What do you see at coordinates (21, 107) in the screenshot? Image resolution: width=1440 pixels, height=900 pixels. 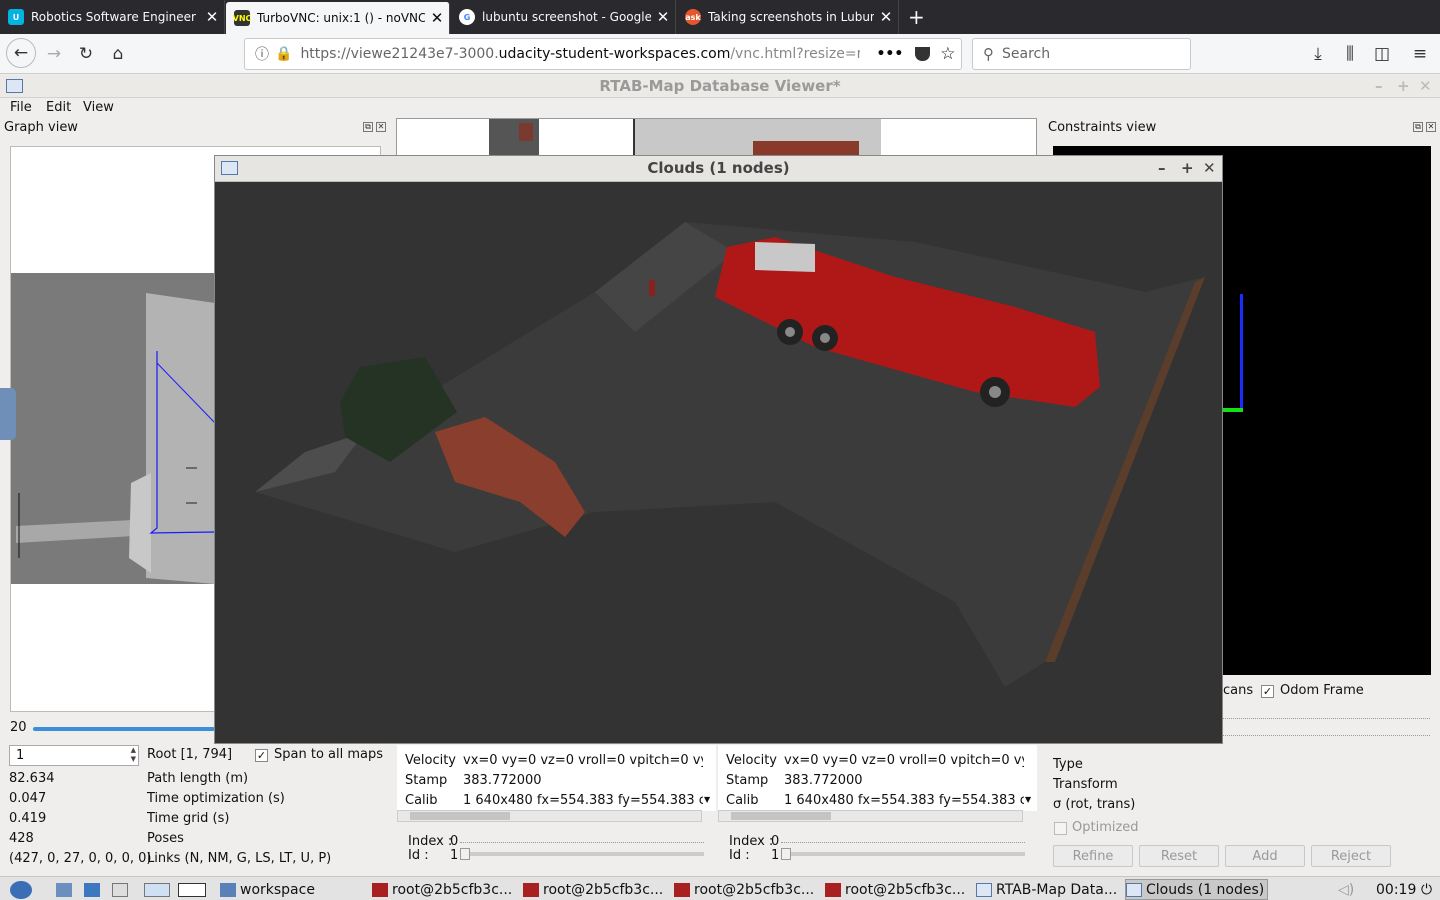 I see `menu-file: File` at bounding box center [21, 107].